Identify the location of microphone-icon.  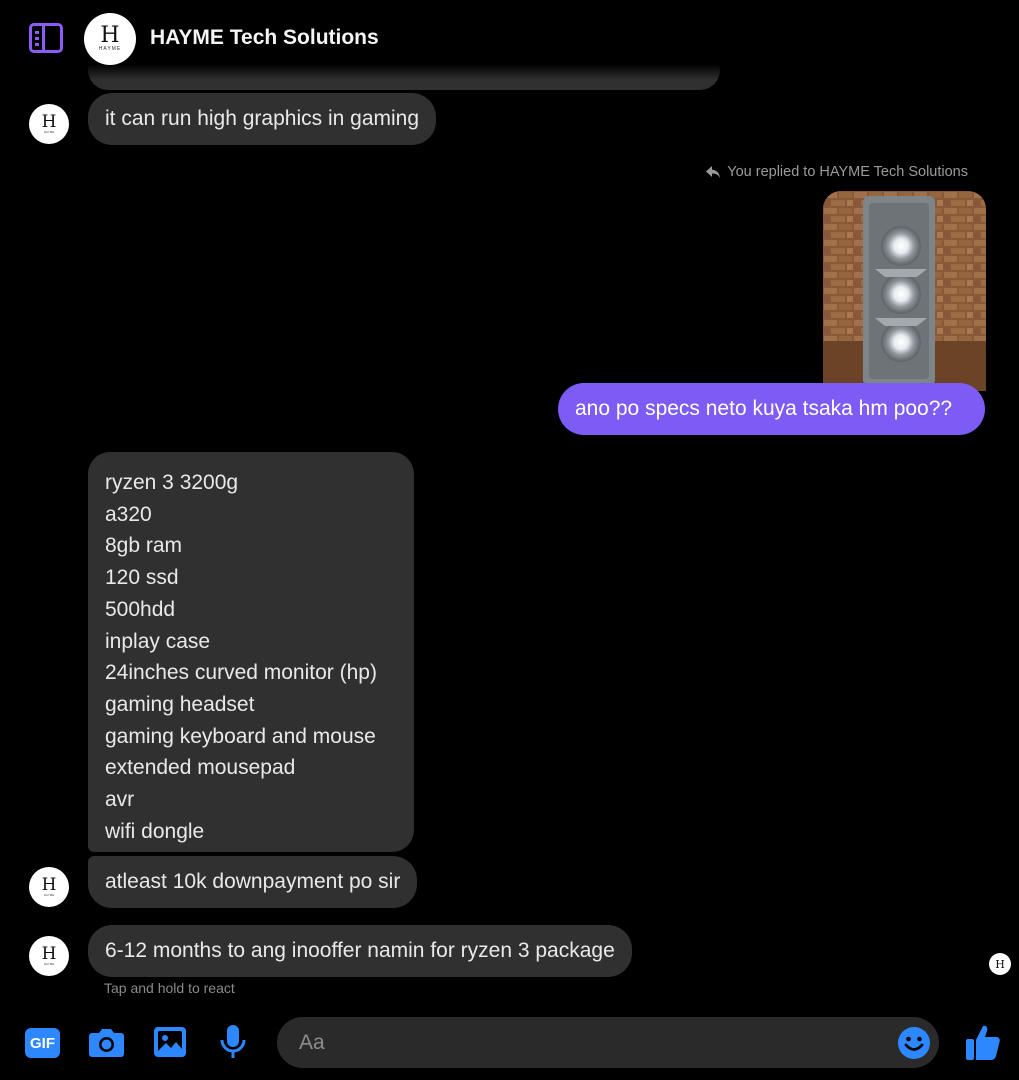
(233, 1042).